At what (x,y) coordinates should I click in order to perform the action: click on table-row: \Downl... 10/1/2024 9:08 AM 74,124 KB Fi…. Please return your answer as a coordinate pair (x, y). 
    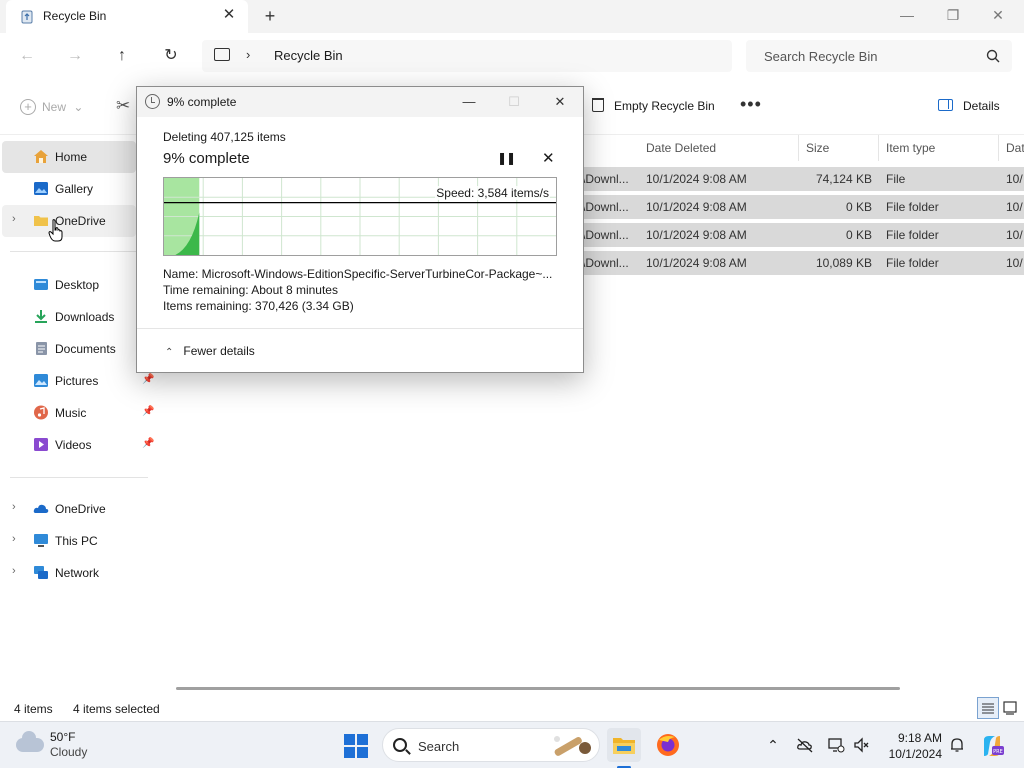
    Looking at the image, I should click on (802, 179).